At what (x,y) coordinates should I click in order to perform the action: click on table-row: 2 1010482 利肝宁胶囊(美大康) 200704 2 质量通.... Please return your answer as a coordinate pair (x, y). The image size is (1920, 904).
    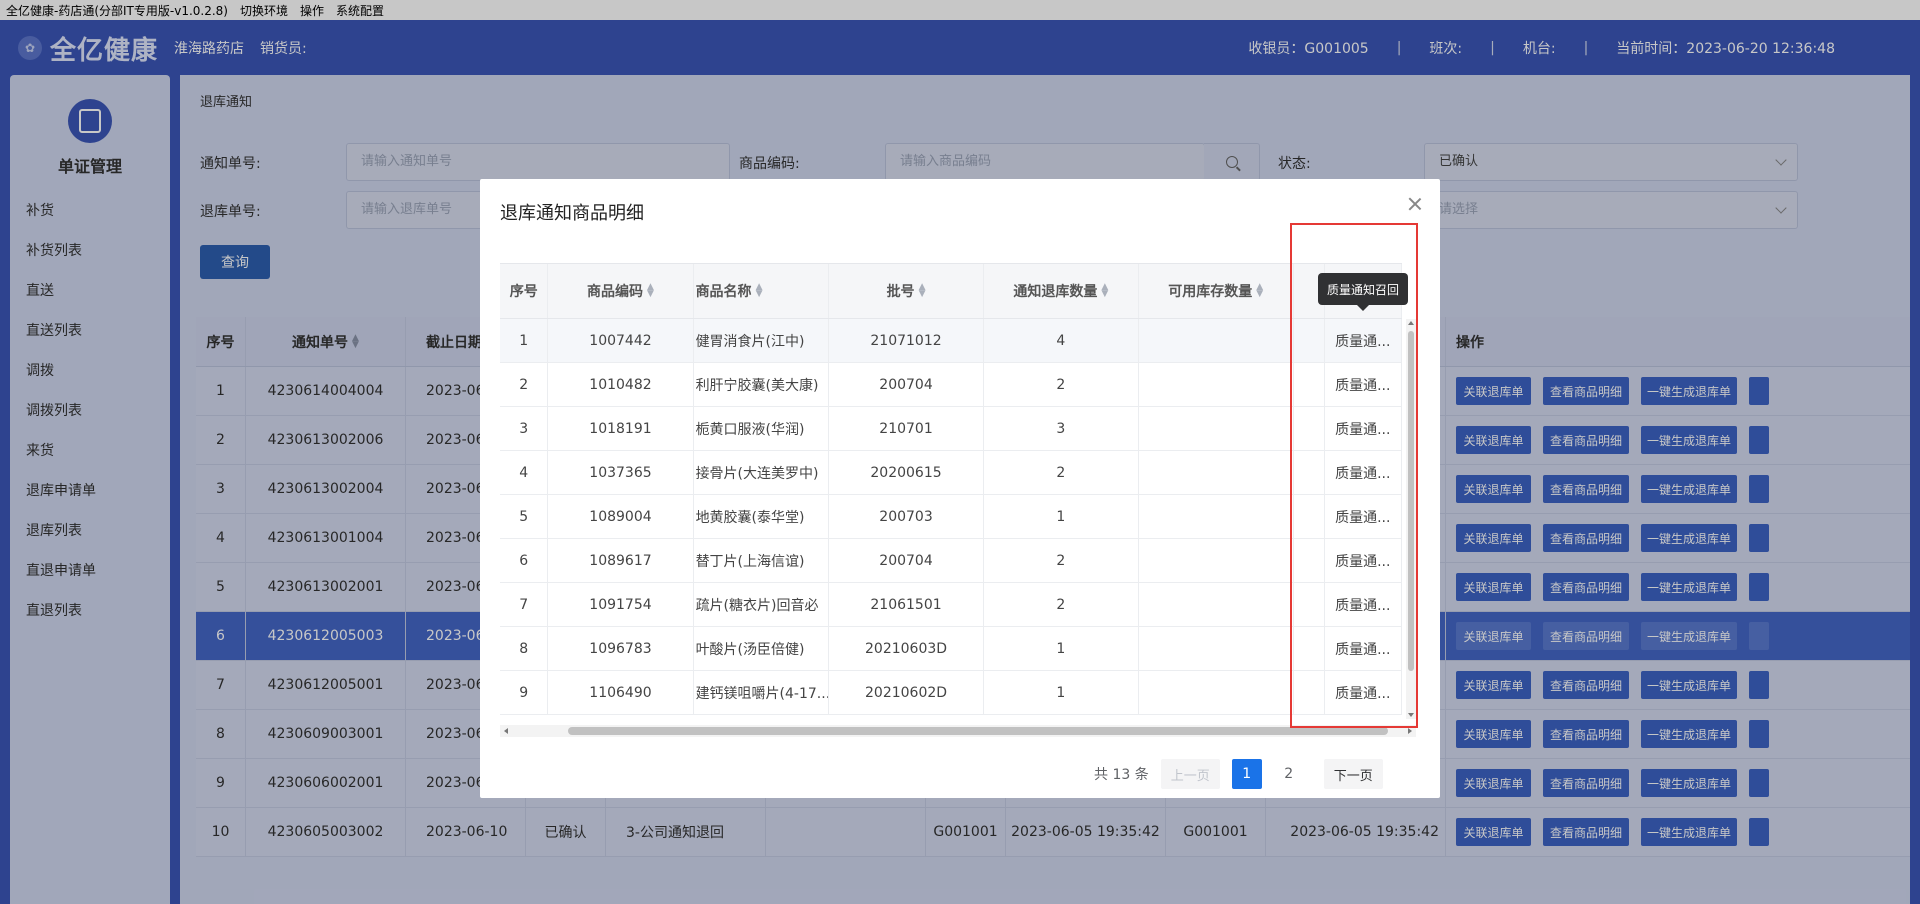
    Looking at the image, I should click on (951, 385).